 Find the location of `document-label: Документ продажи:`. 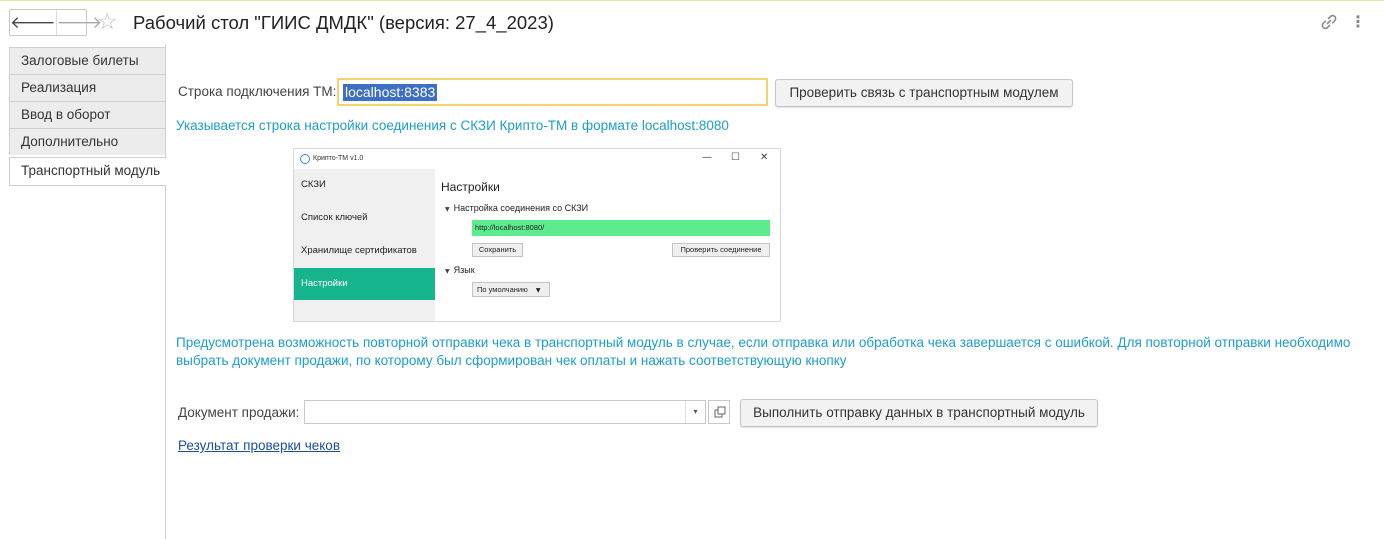

document-label: Документ продажи: is located at coordinates (239, 412).